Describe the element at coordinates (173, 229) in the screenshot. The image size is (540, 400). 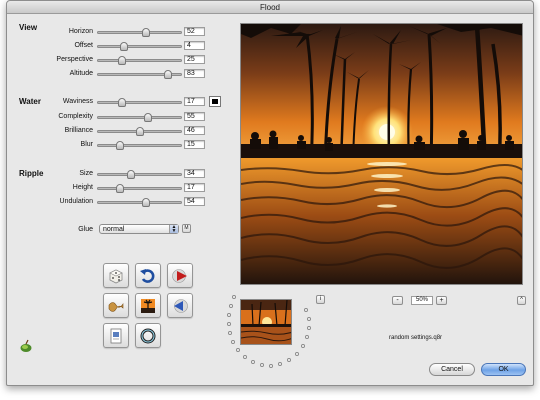
I see `chevron-updown-icon: ▲ ▼` at that location.